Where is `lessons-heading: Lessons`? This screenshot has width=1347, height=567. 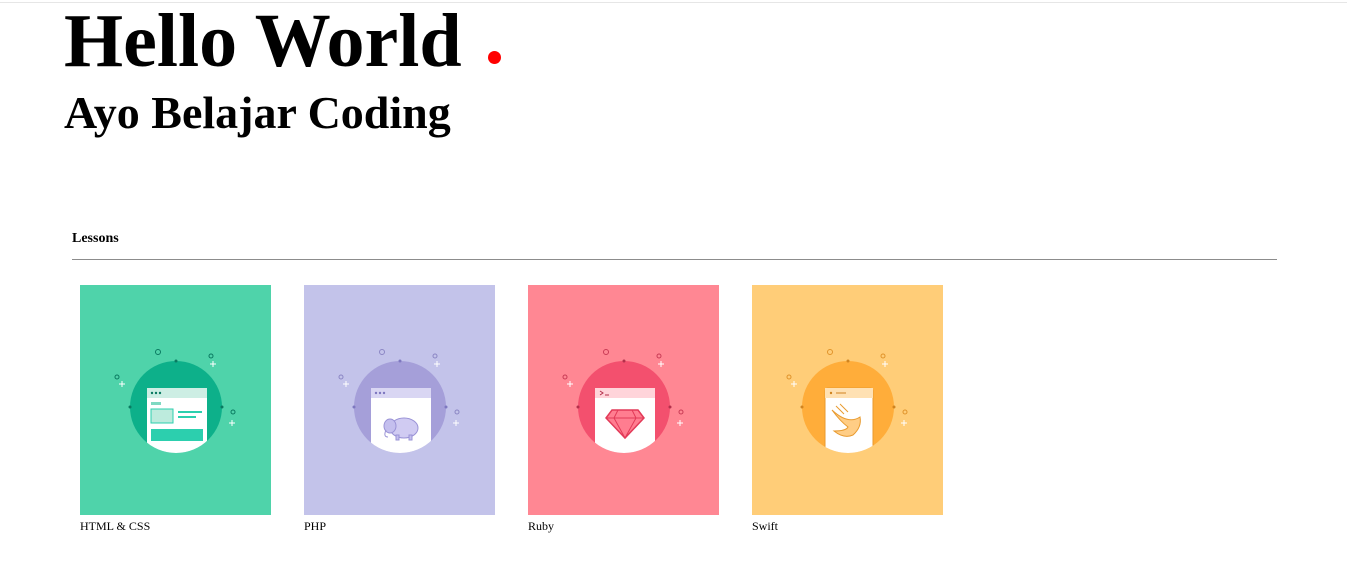
lessons-heading: Lessons is located at coordinates (95, 238).